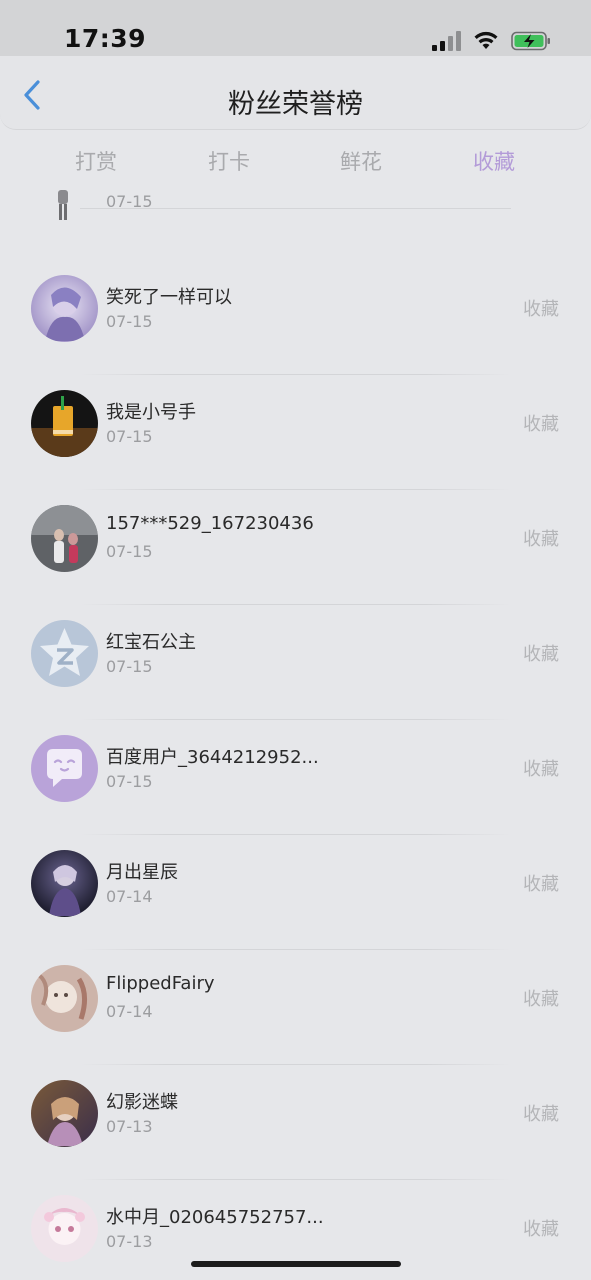  What do you see at coordinates (64, 653) in the screenshot?
I see `qq-zone-star-icon` at bounding box center [64, 653].